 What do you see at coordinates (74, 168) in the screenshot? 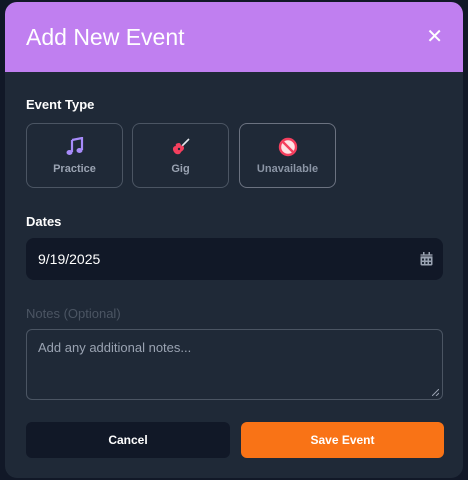
I see `event-type-practice-label: Practice` at bounding box center [74, 168].